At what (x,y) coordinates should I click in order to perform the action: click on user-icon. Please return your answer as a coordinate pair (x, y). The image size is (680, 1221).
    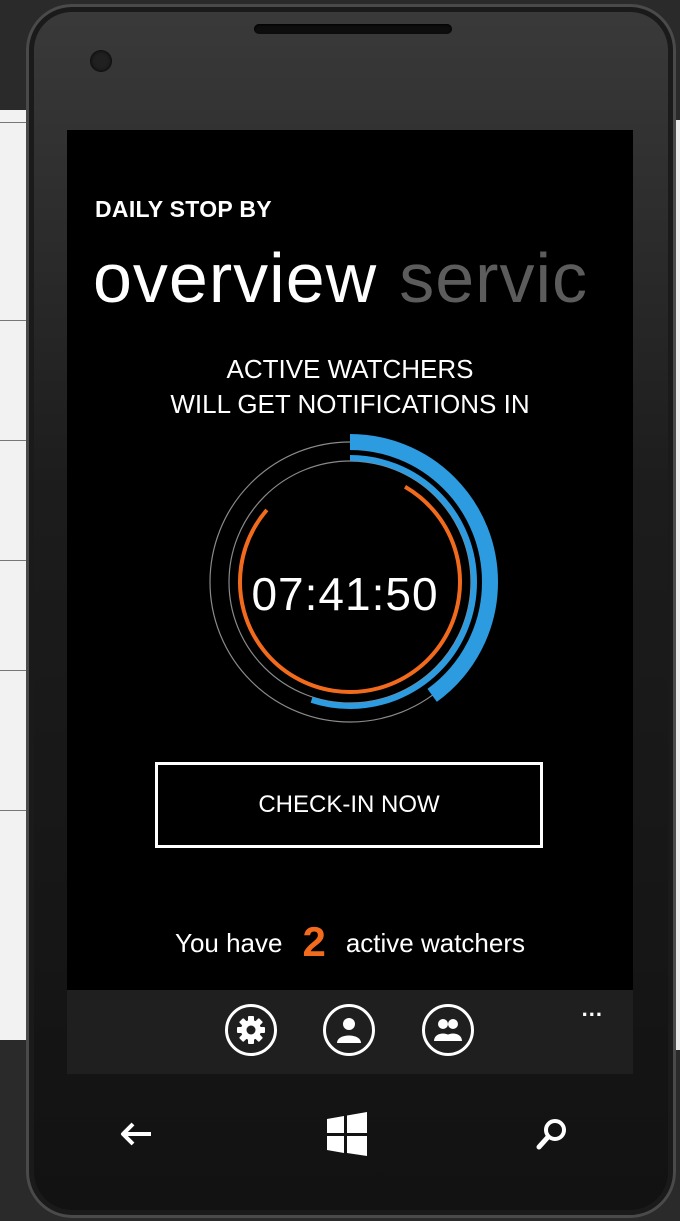
    Looking at the image, I should click on (349, 1030).